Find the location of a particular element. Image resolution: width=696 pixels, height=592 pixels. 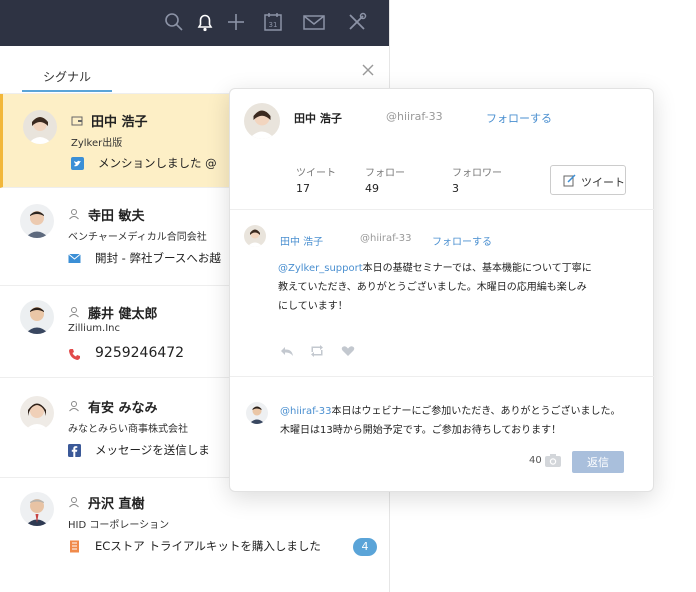

top-toolbar: 31 is located at coordinates (194, 23).